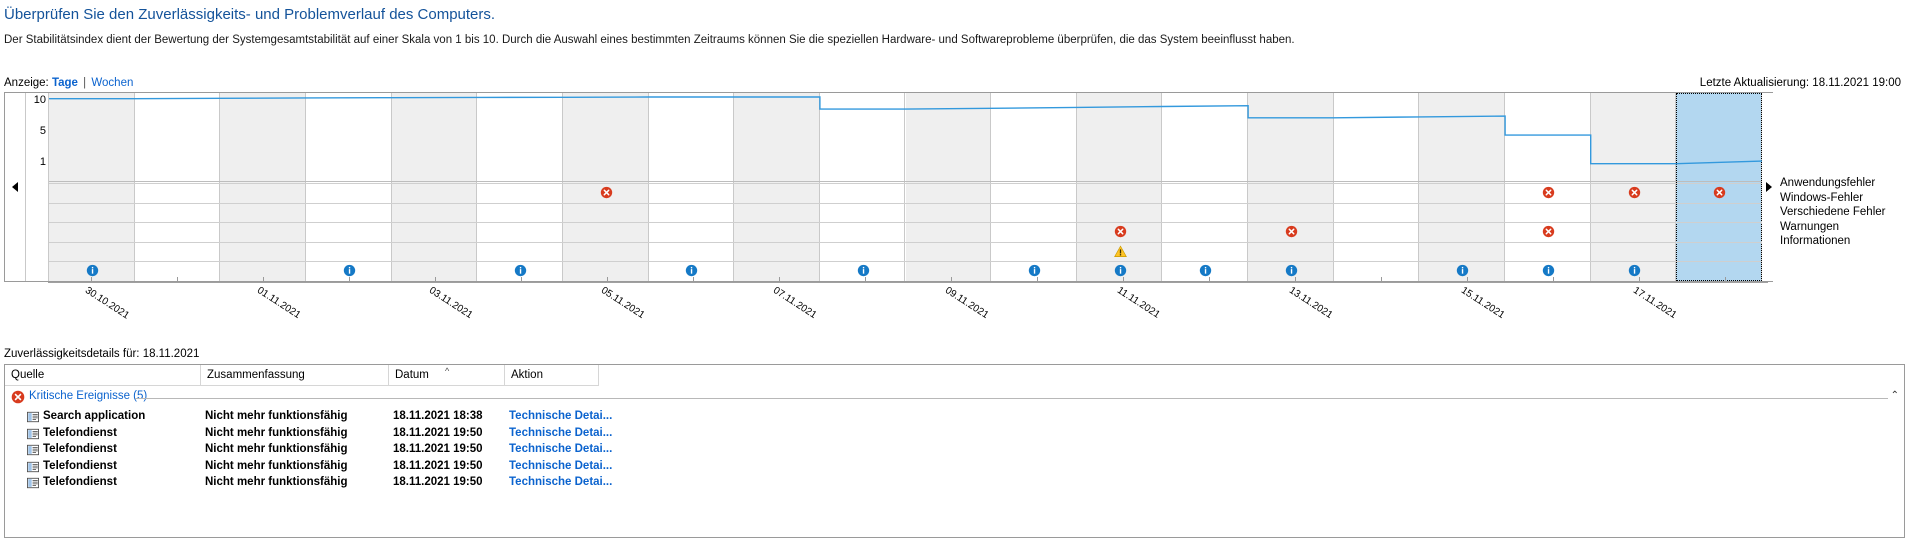 This screenshot has width=1911, height=543. I want to click on details-caption: Zuverlässigkeitsdetails für: 18.11.2021, so click(102, 354).